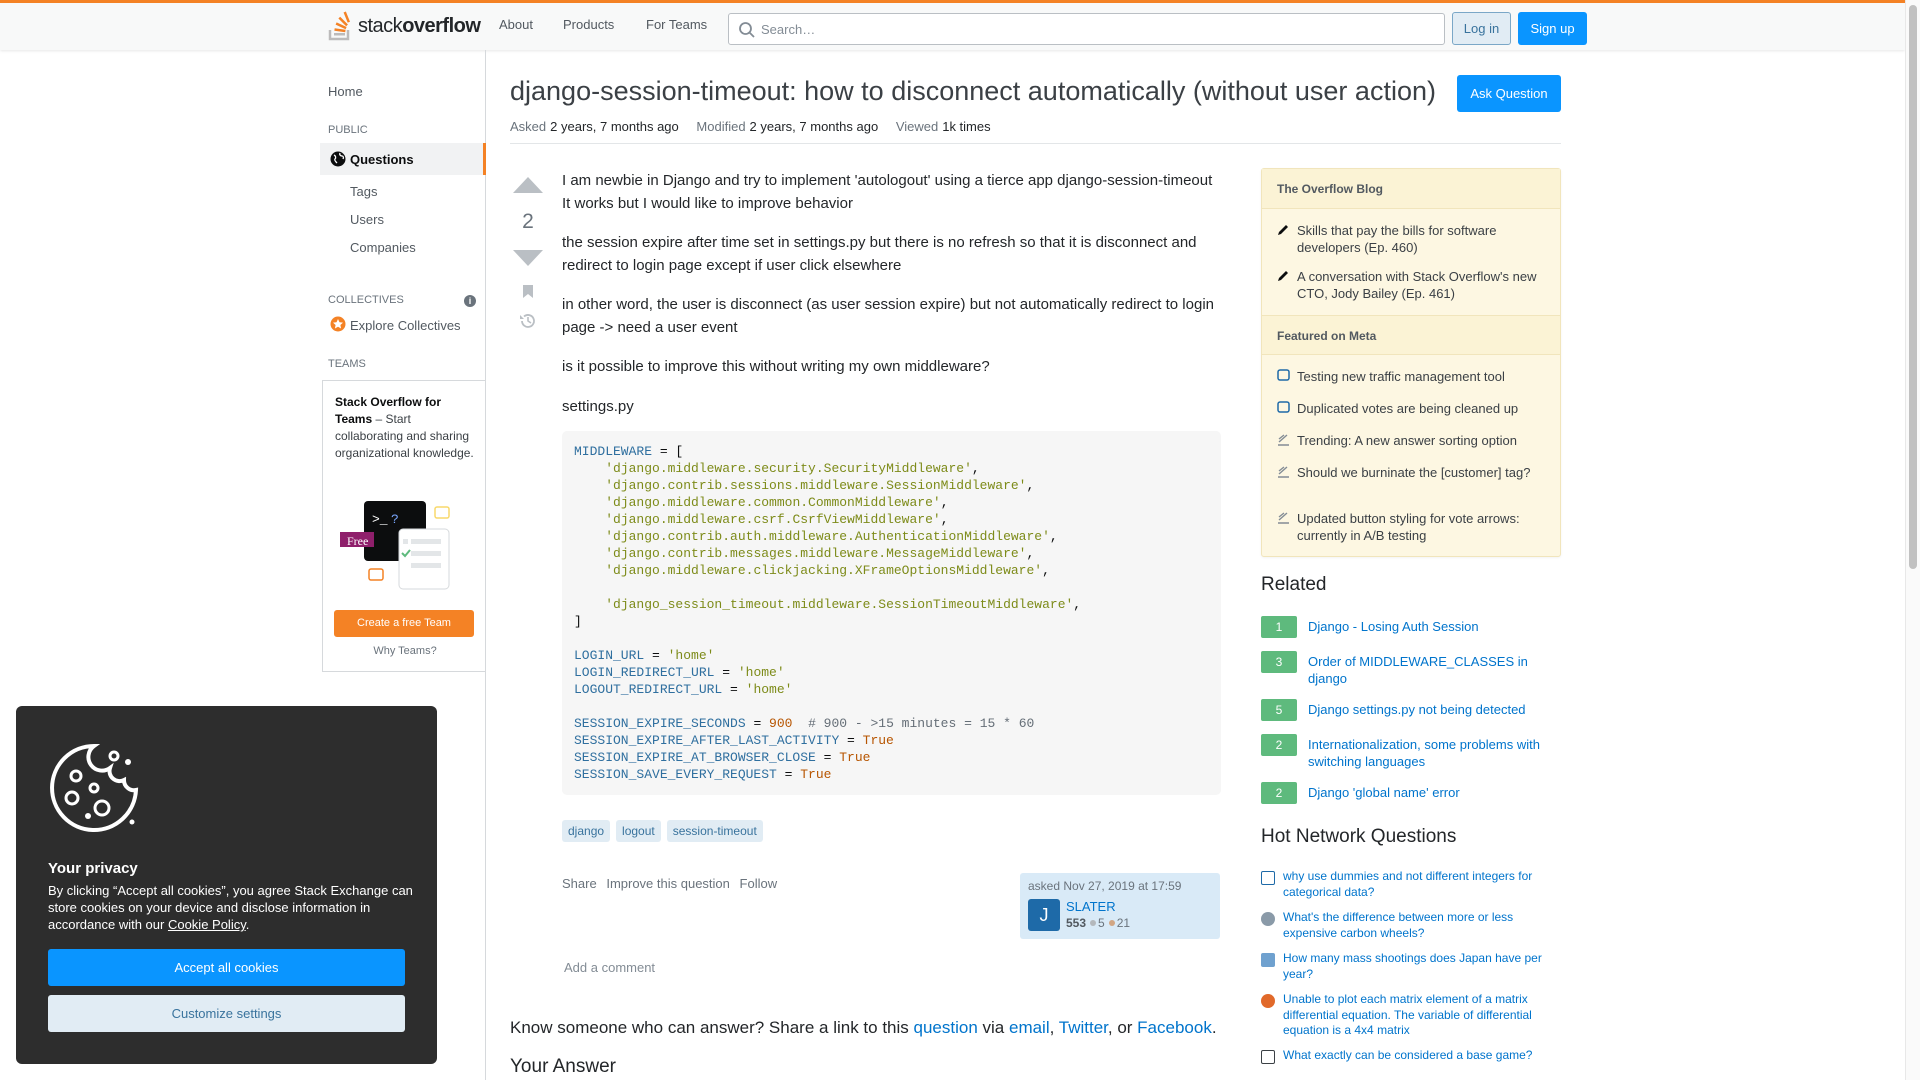 The height and width of the screenshot is (1080, 1920). Describe the element at coordinates (1279, 710) in the screenshot. I see `related-score: 5` at that location.